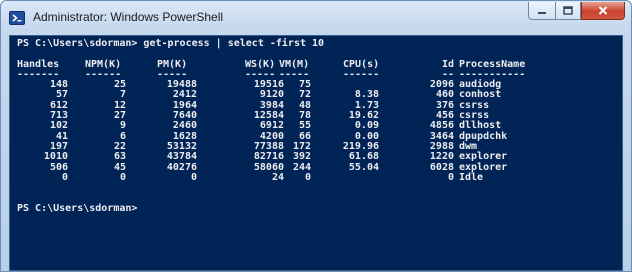 Image resolution: width=632 pixels, height=272 pixels. Describe the element at coordinates (316, 17) in the screenshot. I see `title-bar: Administrator: Windows PowerShell` at that location.